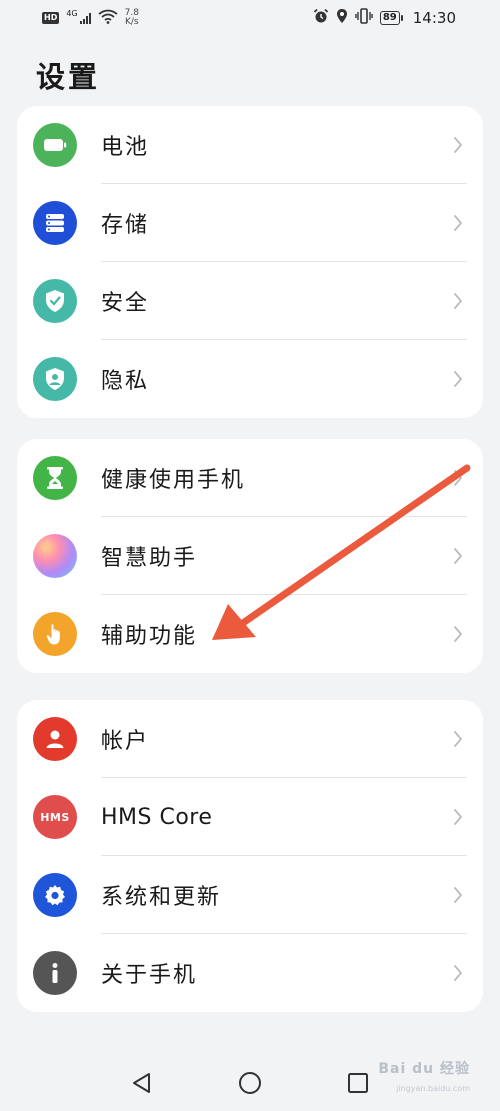 This screenshot has width=500, height=1111. What do you see at coordinates (142, 1083) in the screenshot?
I see `back-button` at bounding box center [142, 1083].